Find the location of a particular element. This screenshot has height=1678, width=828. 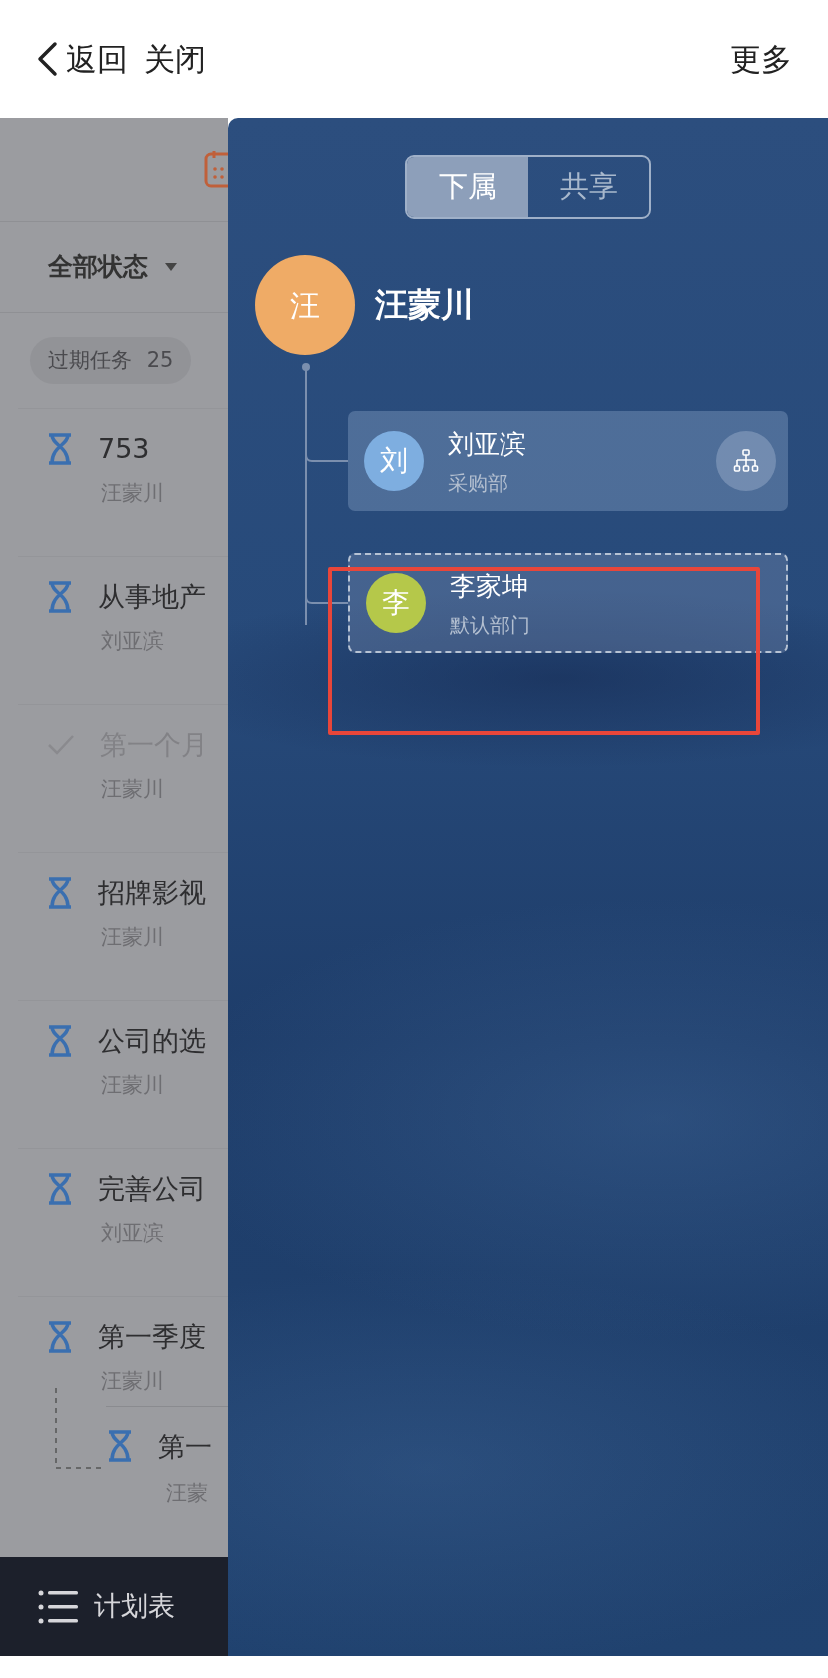

schedule-label: 计划表 is located at coordinates (134, 1606).